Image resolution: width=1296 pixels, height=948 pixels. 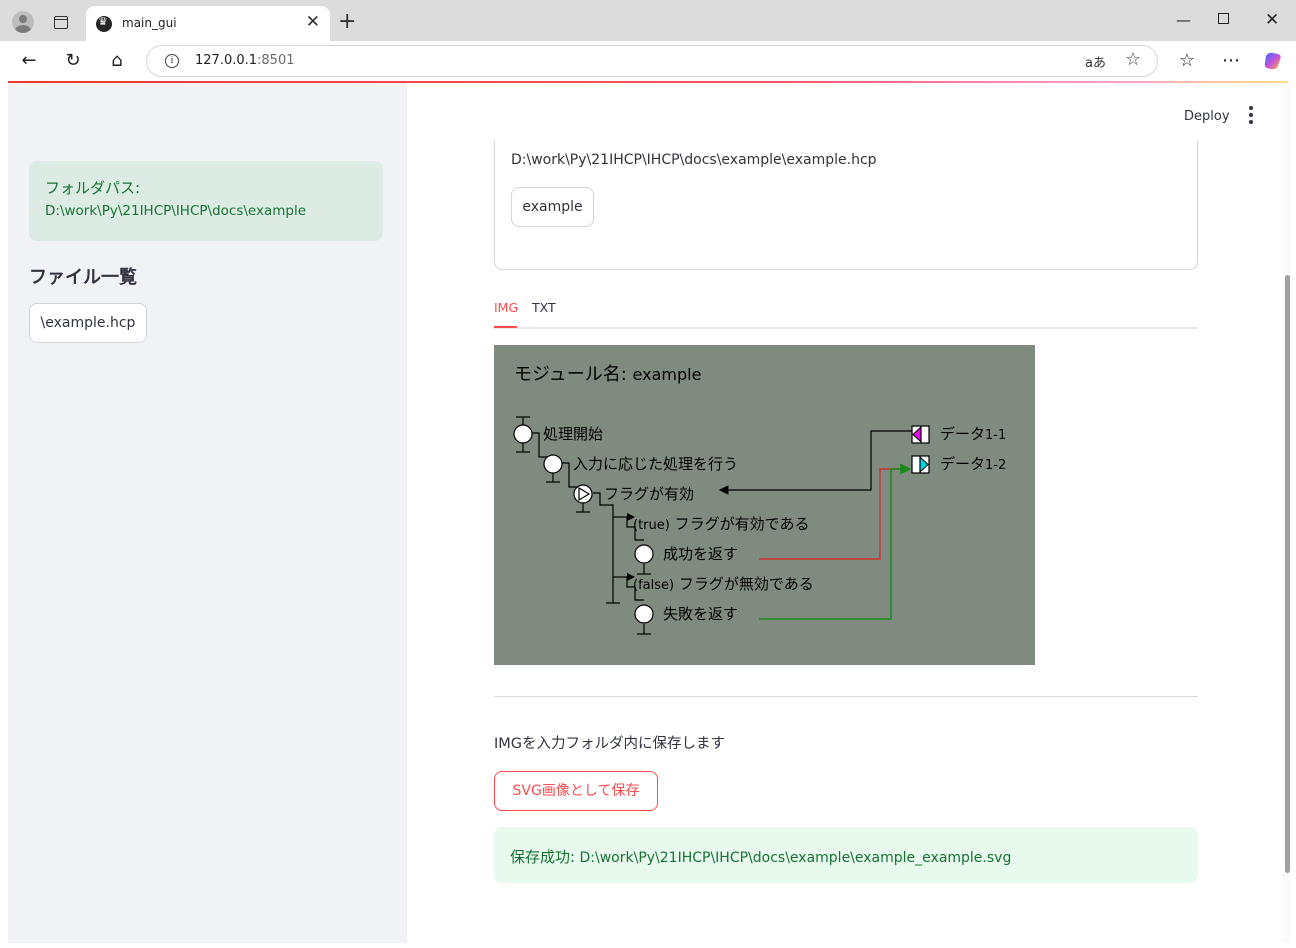 What do you see at coordinates (506, 307) in the screenshot?
I see `tab-img: IMG` at bounding box center [506, 307].